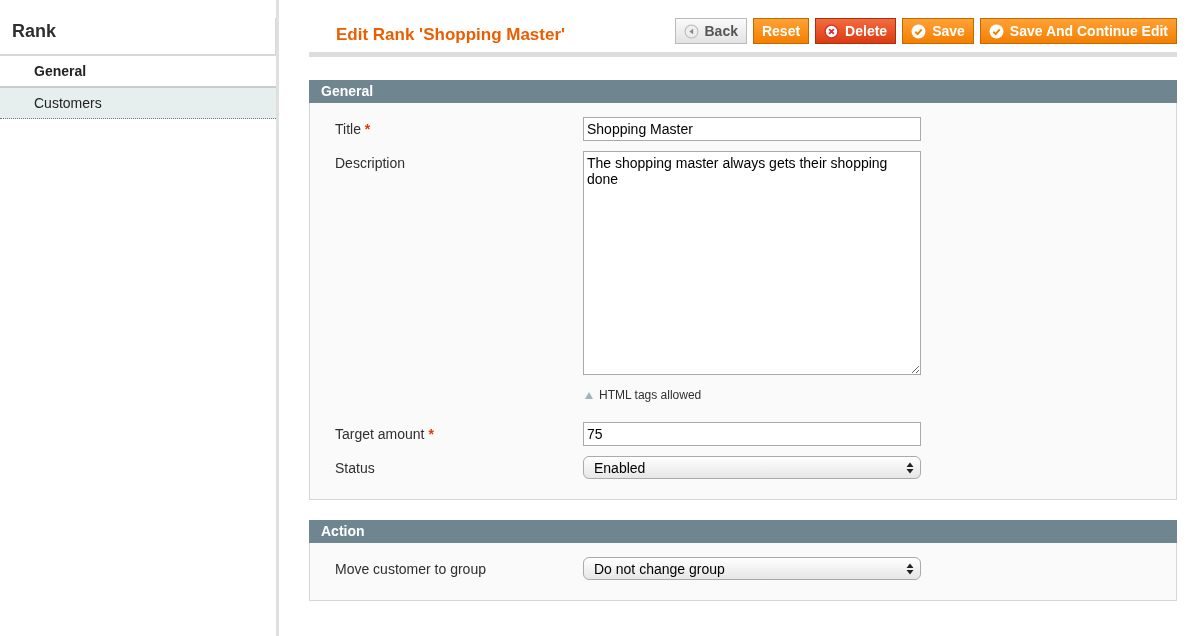  What do you see at coordinates (856, 31) in the screenshot?
I see `delete-button: Delete` at bounding box center [856, 31].